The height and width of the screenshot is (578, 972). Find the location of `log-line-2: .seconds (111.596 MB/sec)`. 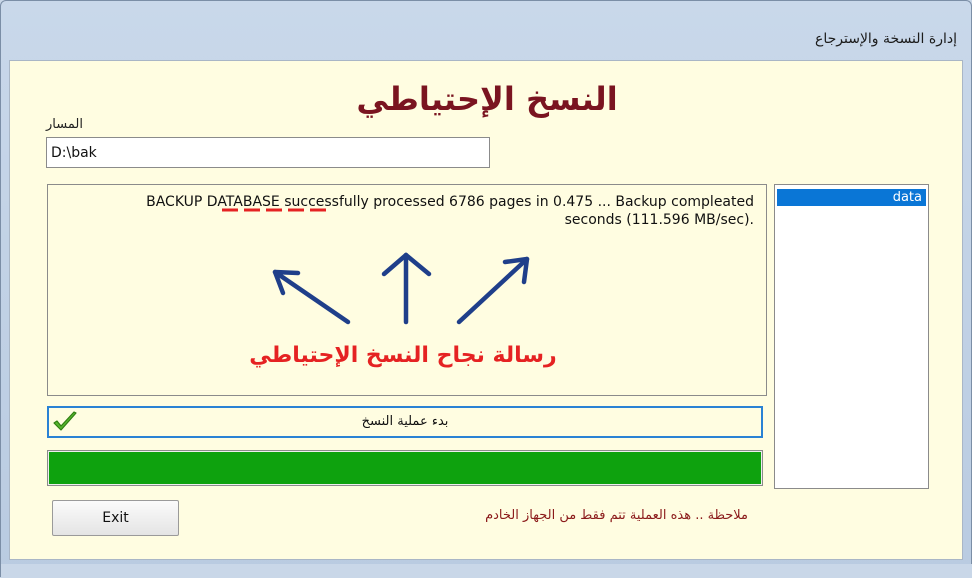

log-line-2: .seconds (111.596 MB/sec) is located at coordinates (659, 220).